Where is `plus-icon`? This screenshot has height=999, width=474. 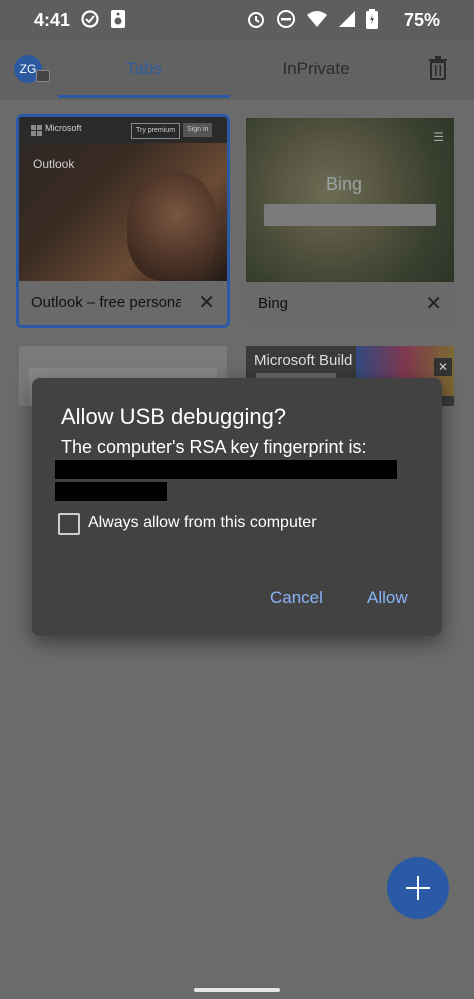
plus-icon is located at coordinates (418, 888).